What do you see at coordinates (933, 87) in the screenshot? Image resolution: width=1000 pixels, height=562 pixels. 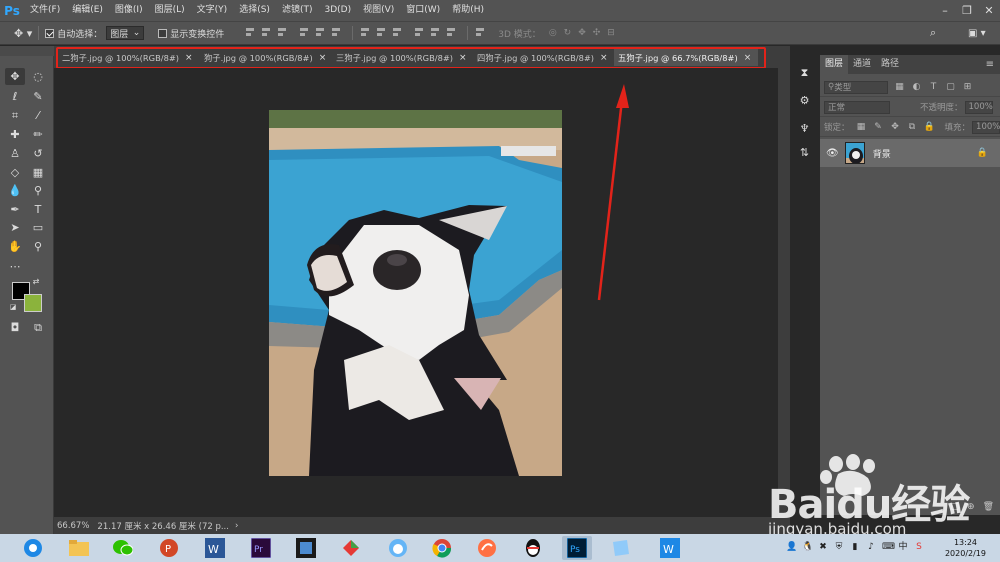 I see `filter-type-icon: T` at bounding box center [933, 87].